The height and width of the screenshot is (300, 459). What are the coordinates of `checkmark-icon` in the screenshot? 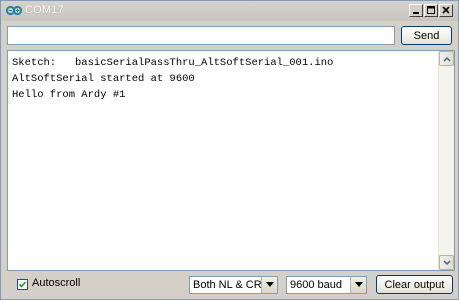 It's located at (22, 284).